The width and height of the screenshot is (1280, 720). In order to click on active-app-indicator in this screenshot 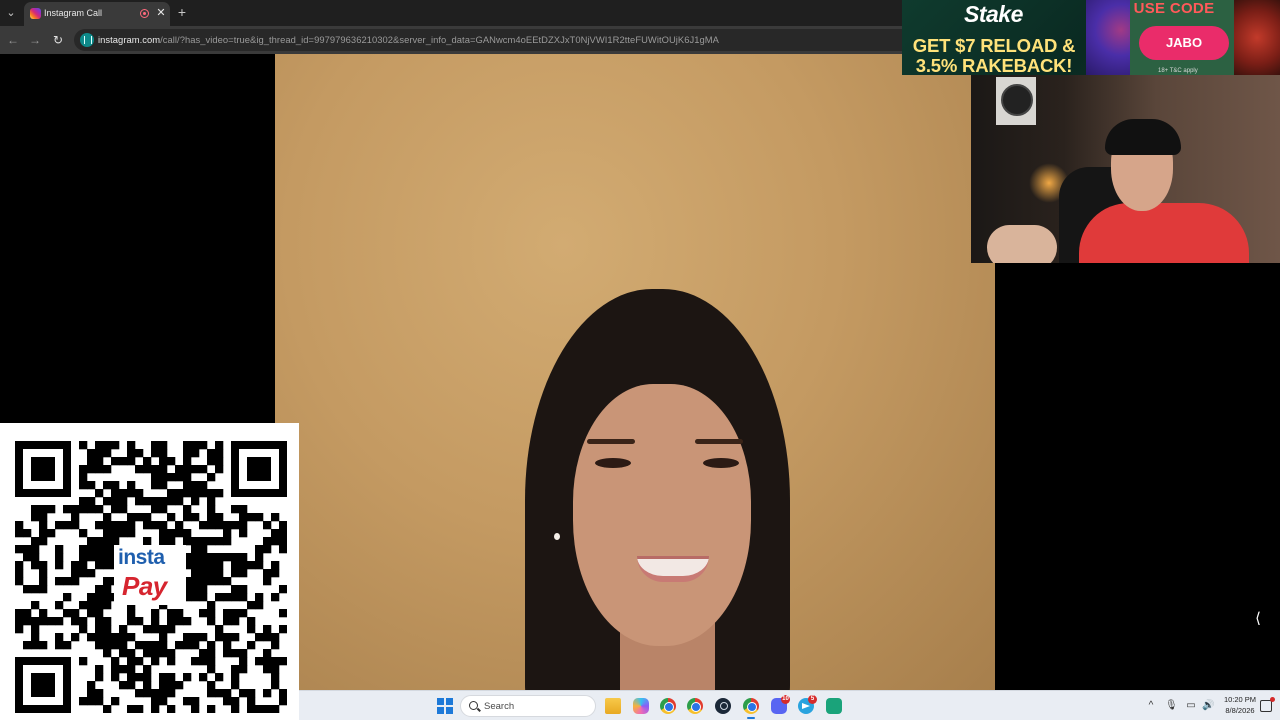, I will do `click(751, 718)`.